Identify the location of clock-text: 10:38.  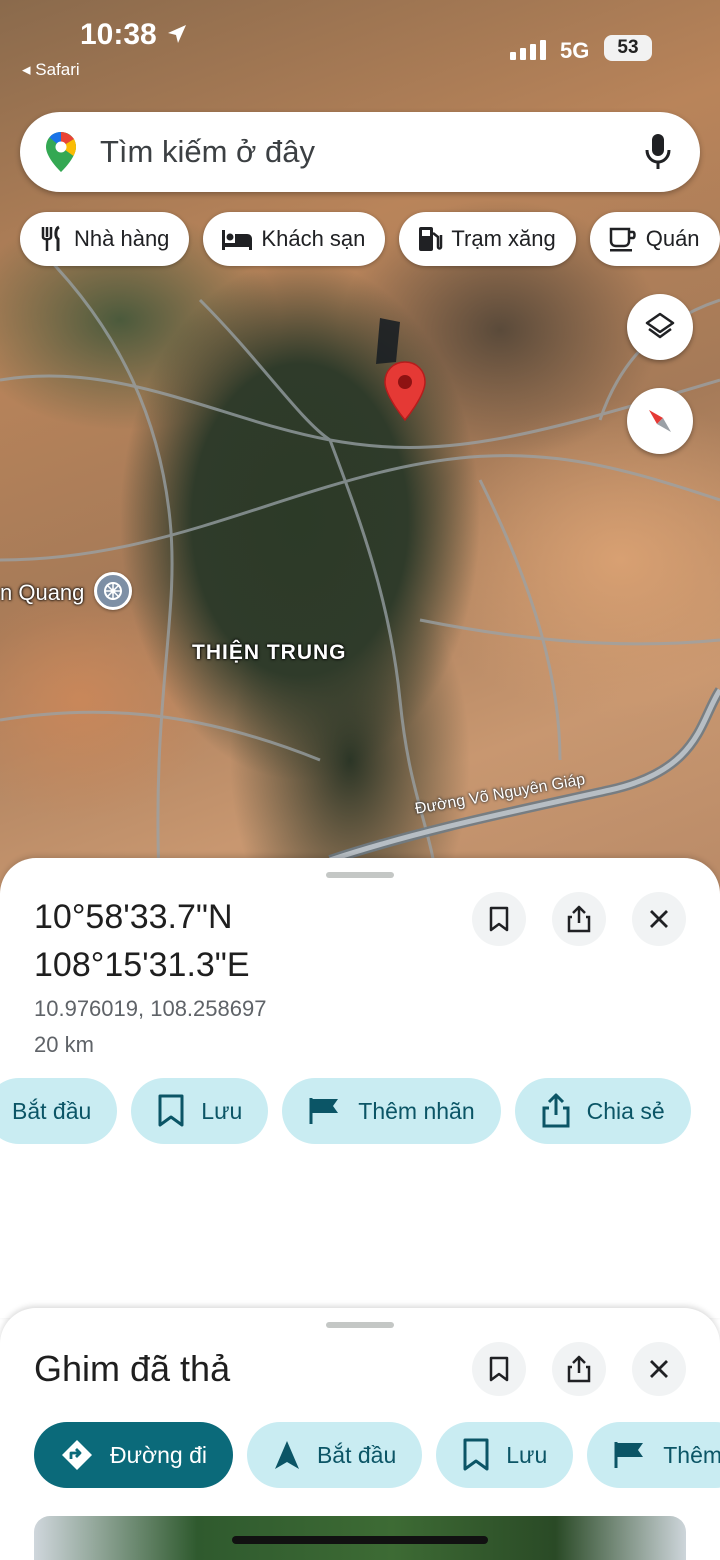
(118, 34).